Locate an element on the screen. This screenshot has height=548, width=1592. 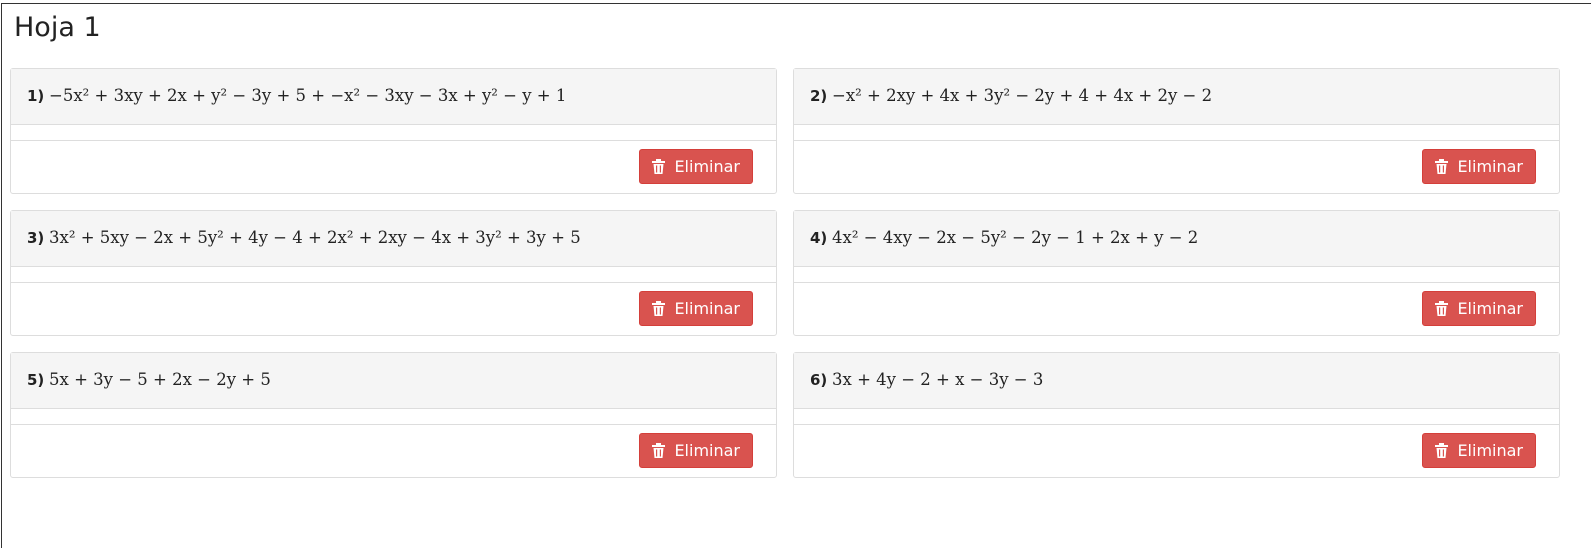
sheet-title: Hoja 1 is located at coordinates (57, 27).